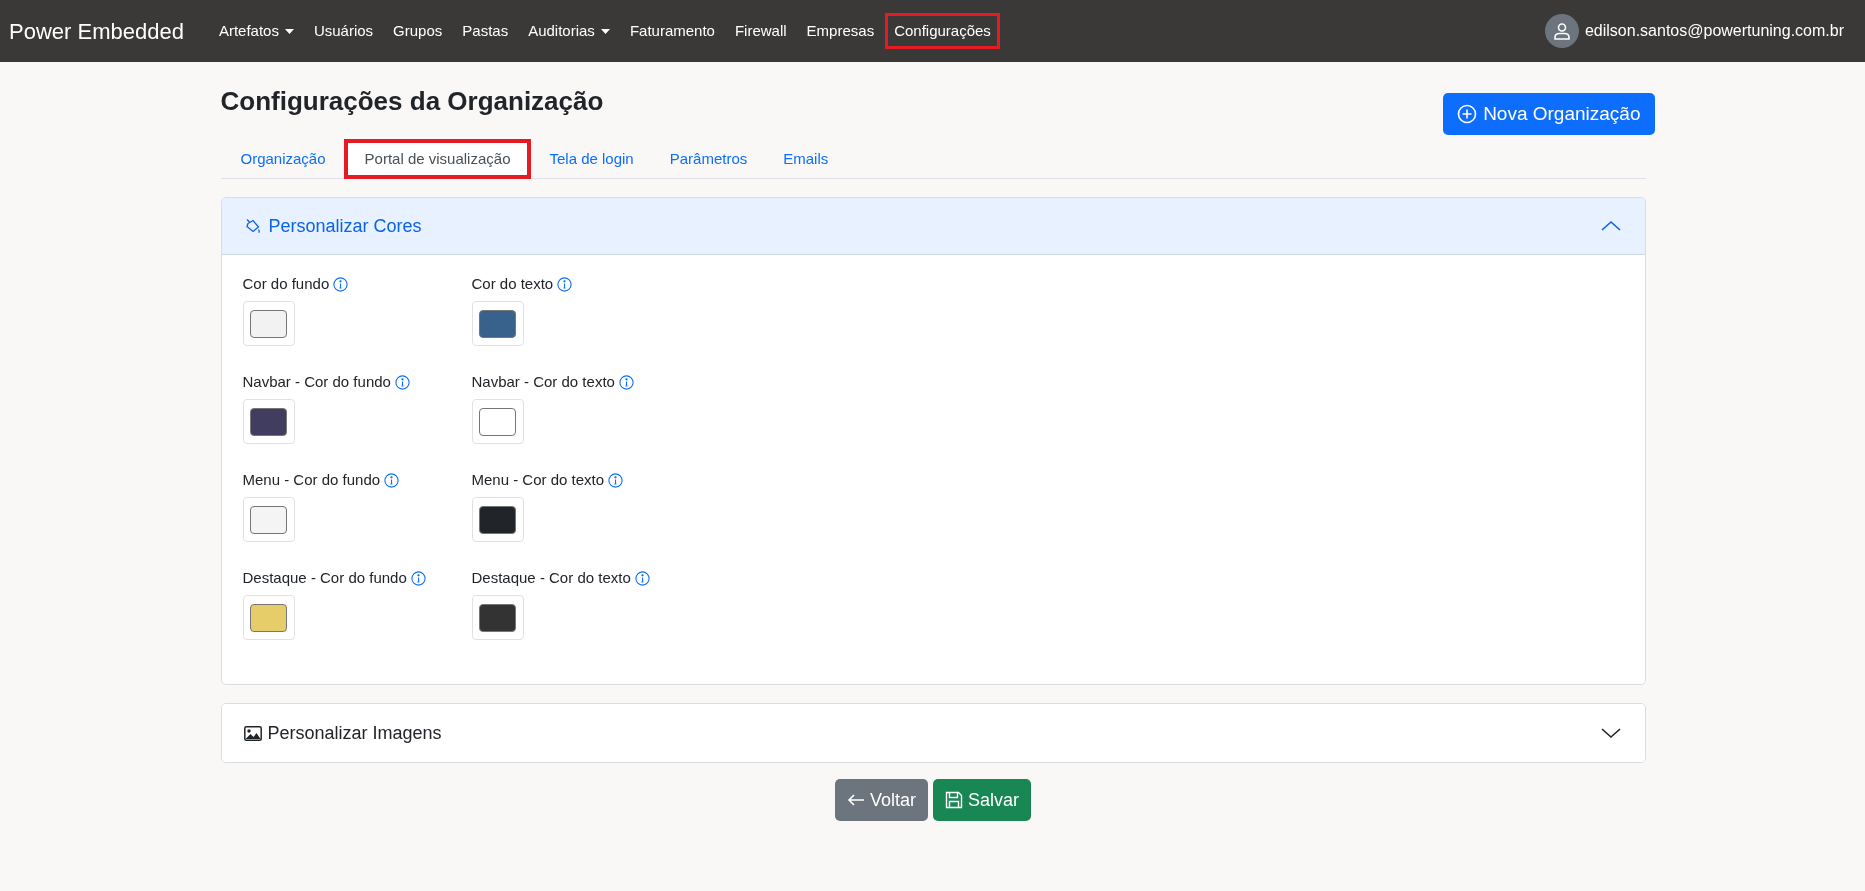 The image size is (1865, 891). Describe the element at coordinates (316, 381) in the screenshot. I see `field-label: Navbar - Cor do fundo` at that location.